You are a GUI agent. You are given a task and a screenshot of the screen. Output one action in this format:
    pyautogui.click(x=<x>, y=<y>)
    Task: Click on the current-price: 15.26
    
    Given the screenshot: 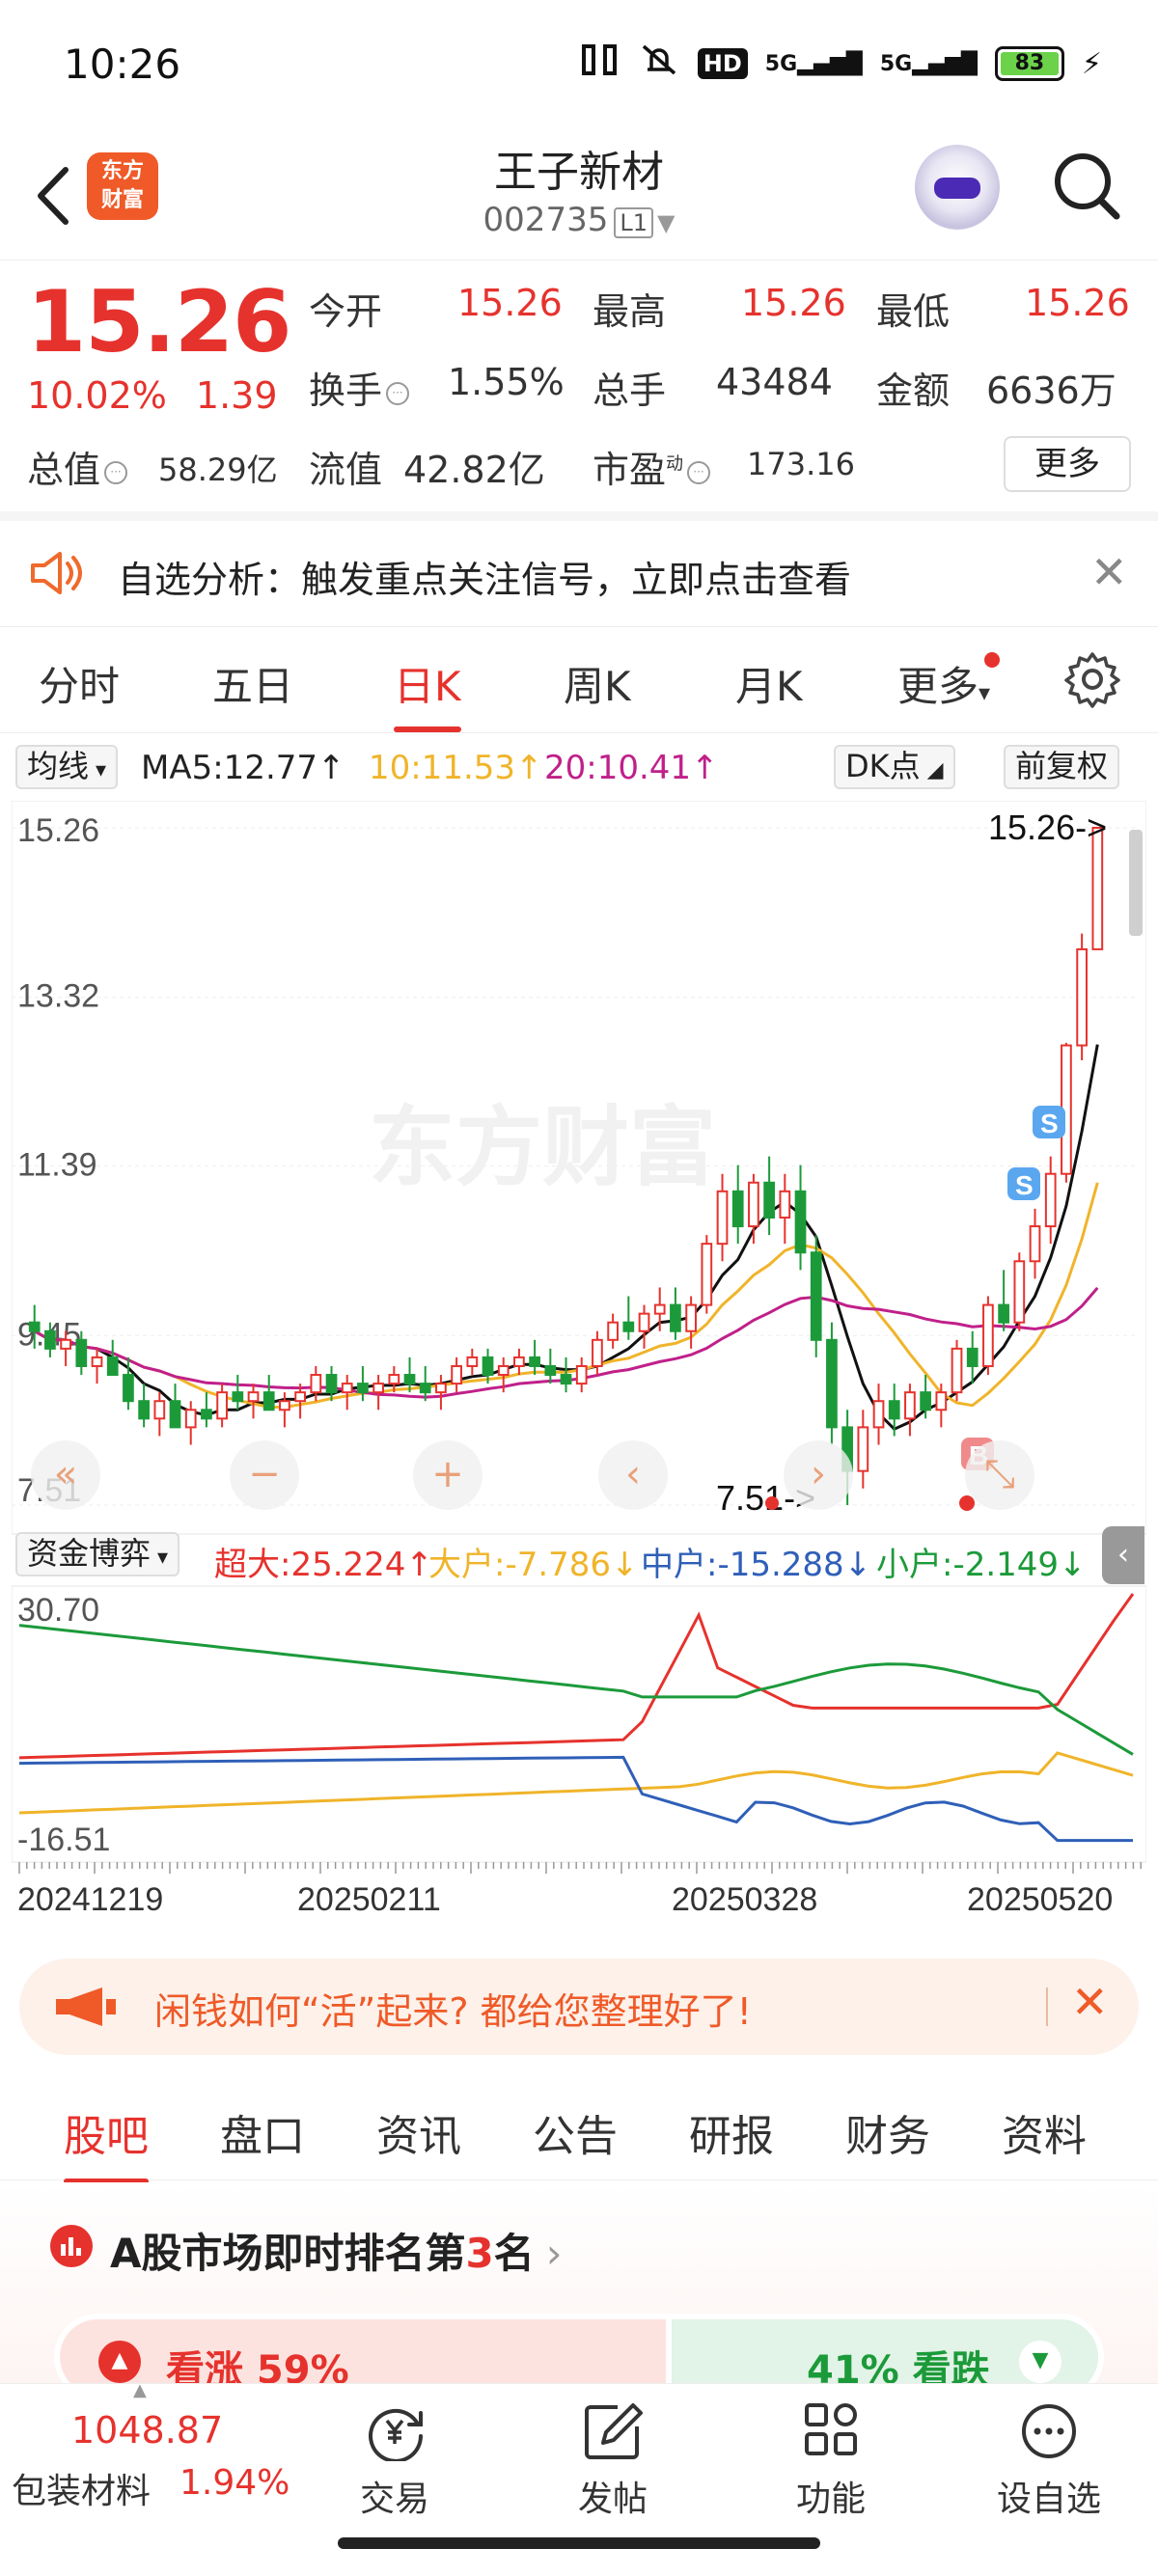 What is the action you would take?
    pyautogui.click(x=159, y=321)
    